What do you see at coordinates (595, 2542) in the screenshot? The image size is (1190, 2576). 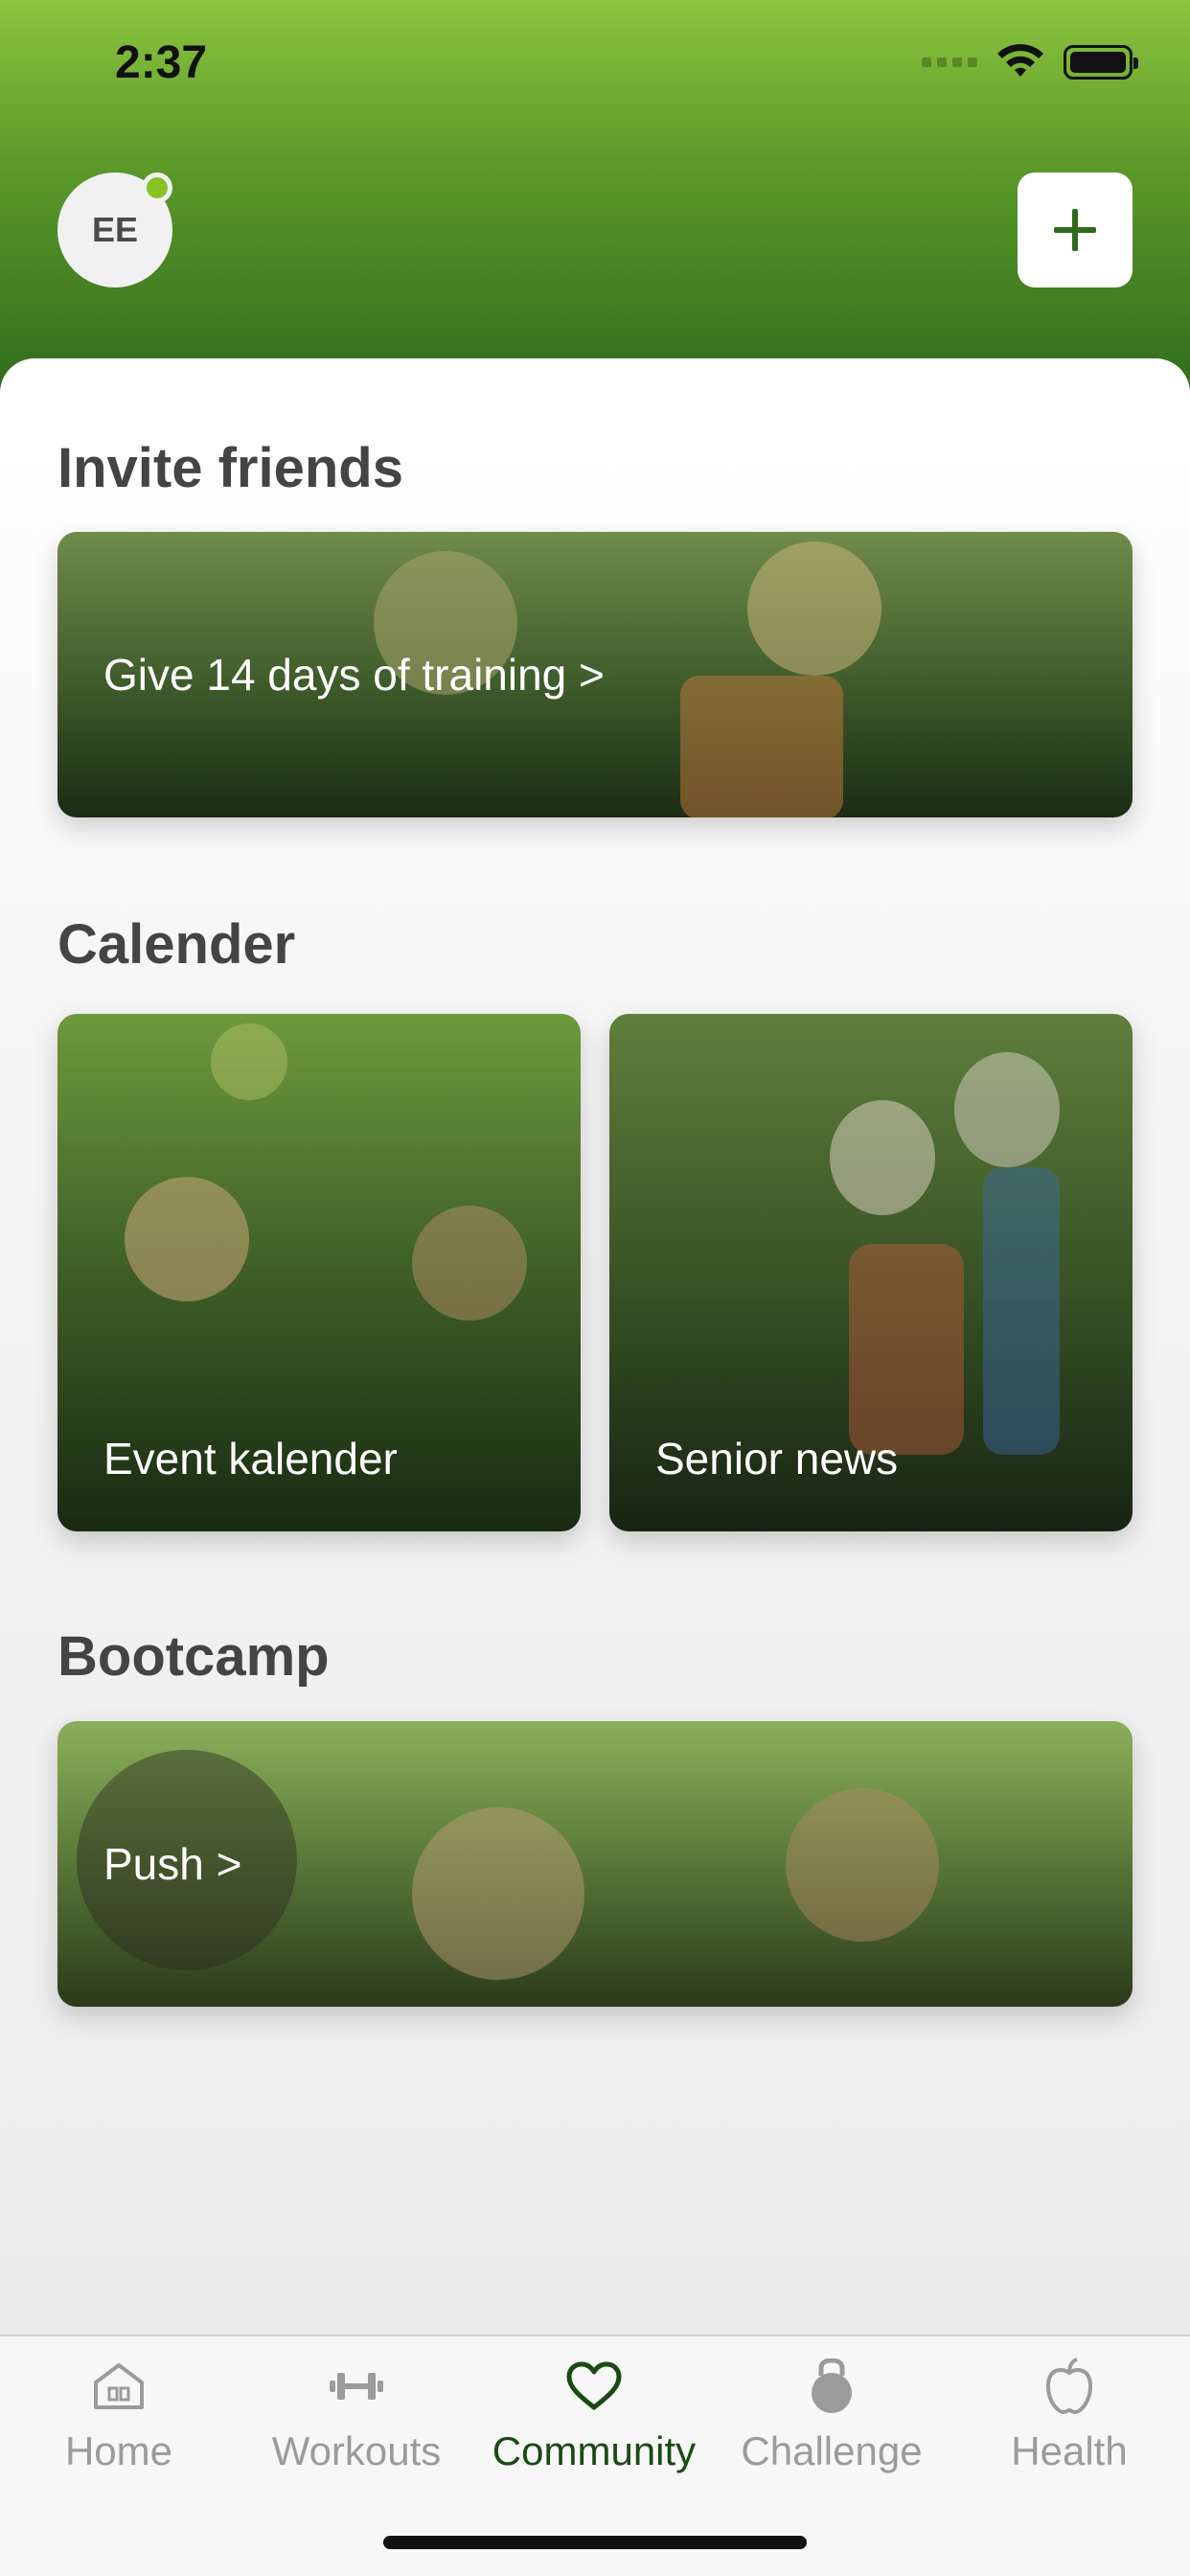 I see `home-indicator` at bounding box center [595, 2542].